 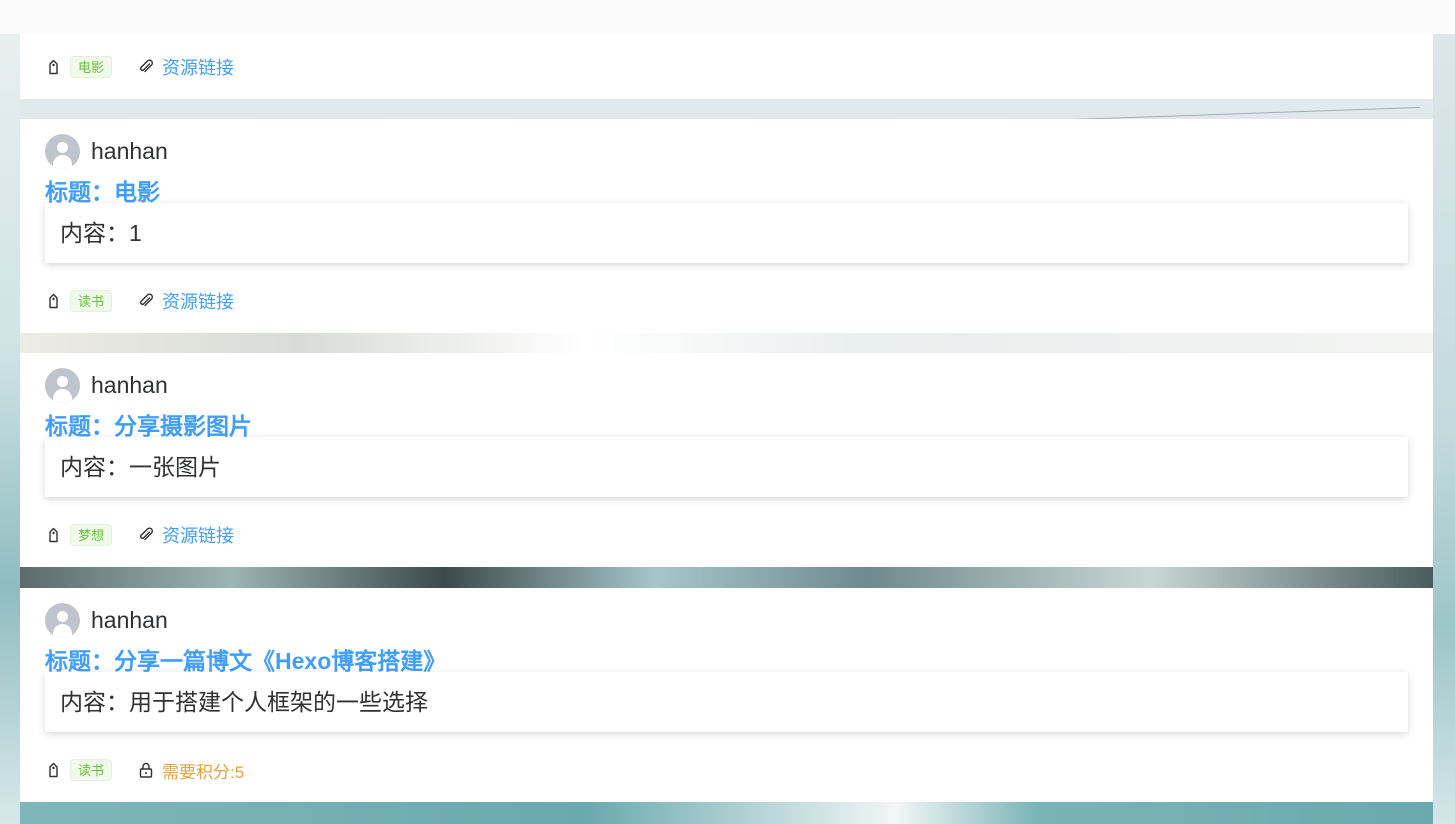 I want to click on post-meta: 梦想 资源链接, so click(x=140, y=535).